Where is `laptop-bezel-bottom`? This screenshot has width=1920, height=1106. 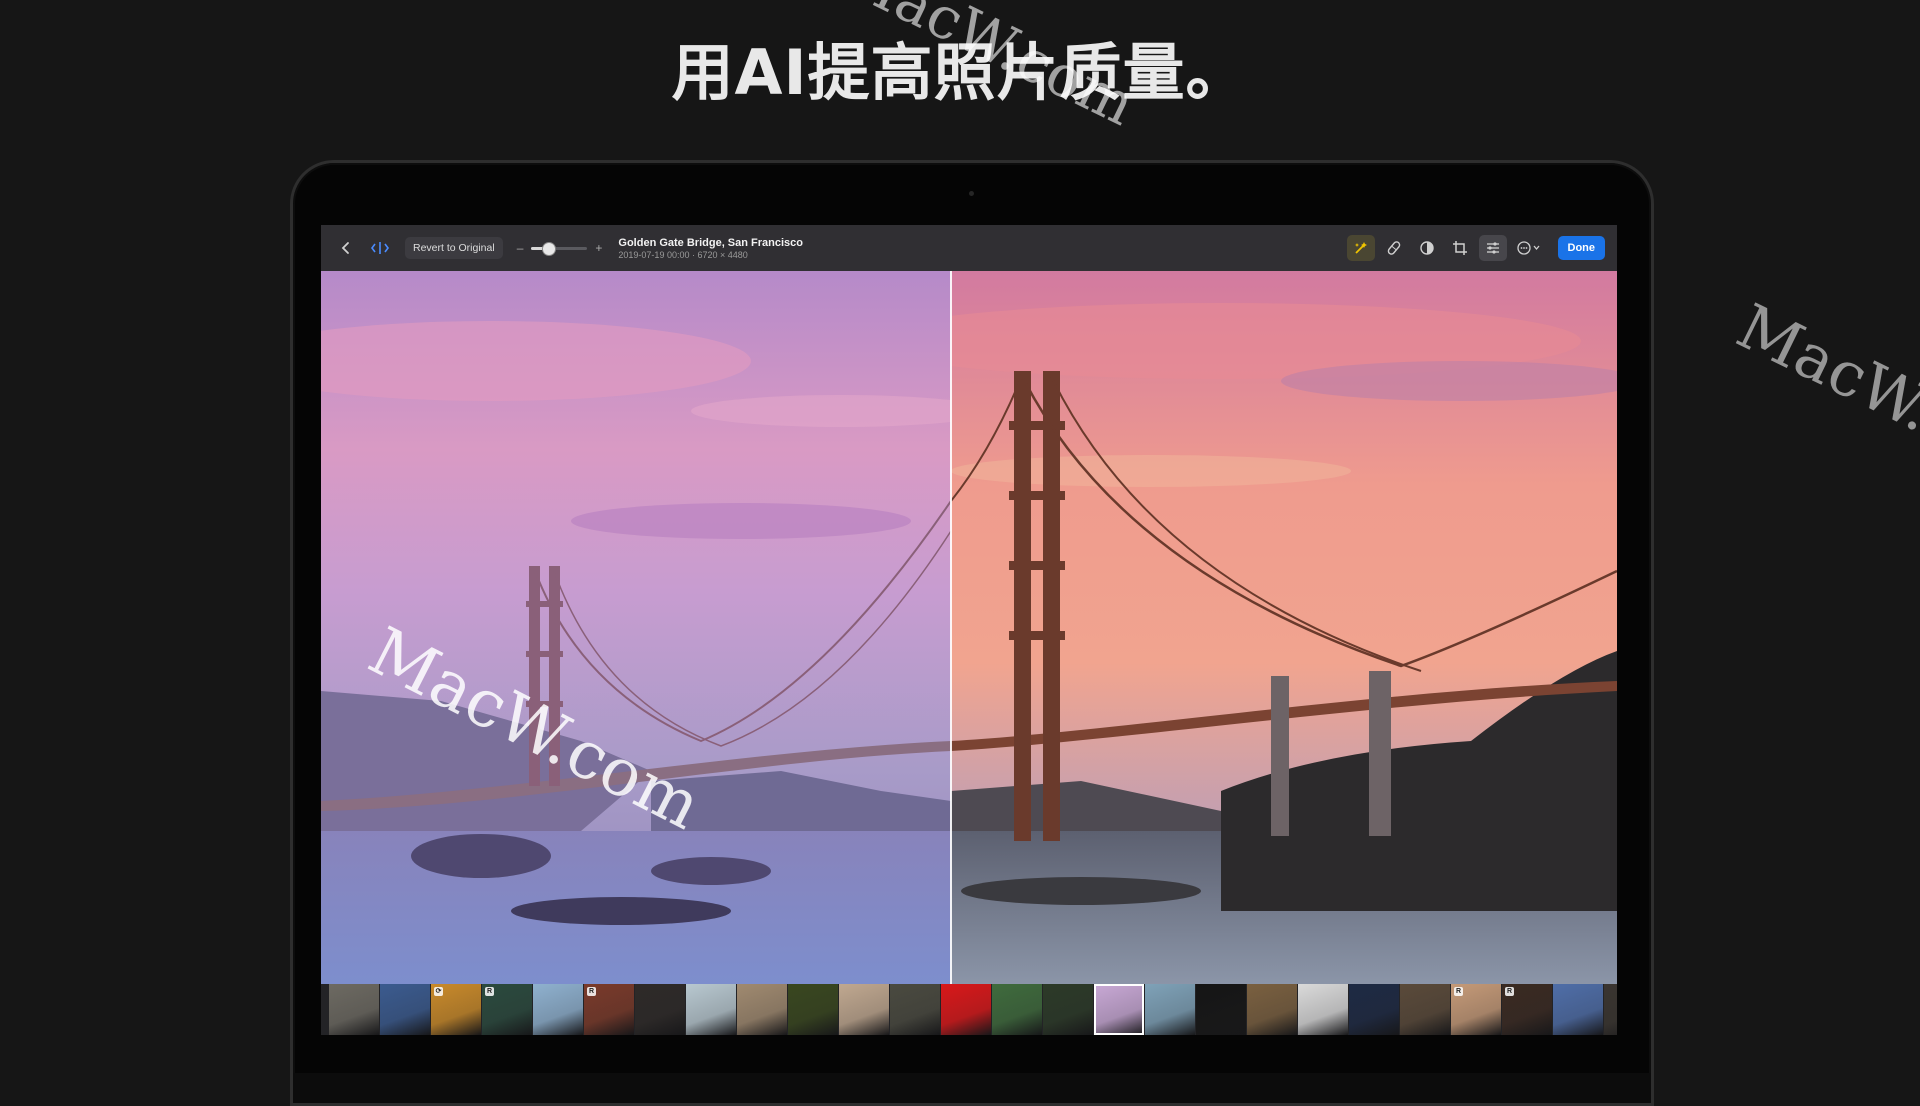 laptop-bezel-bottom is located at coordinates (972, 1088).